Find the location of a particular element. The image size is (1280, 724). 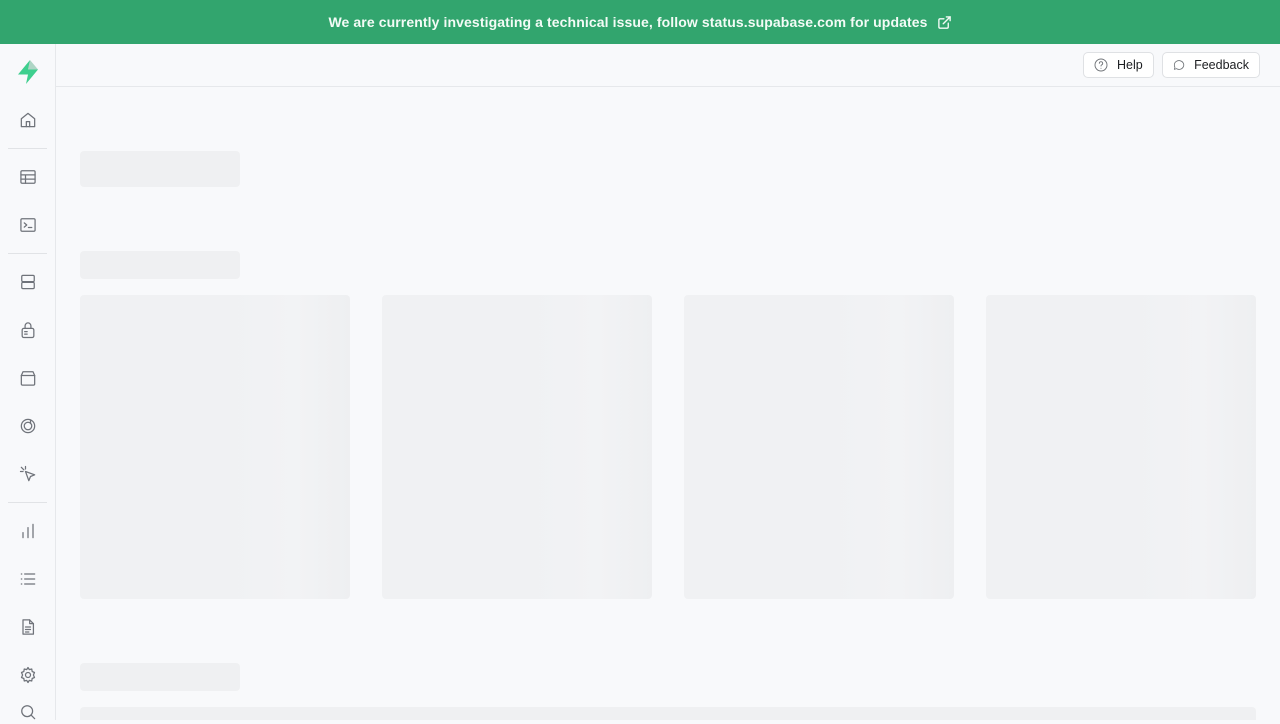

feedback-label: Feedback is located at coordinates (1221, 65).